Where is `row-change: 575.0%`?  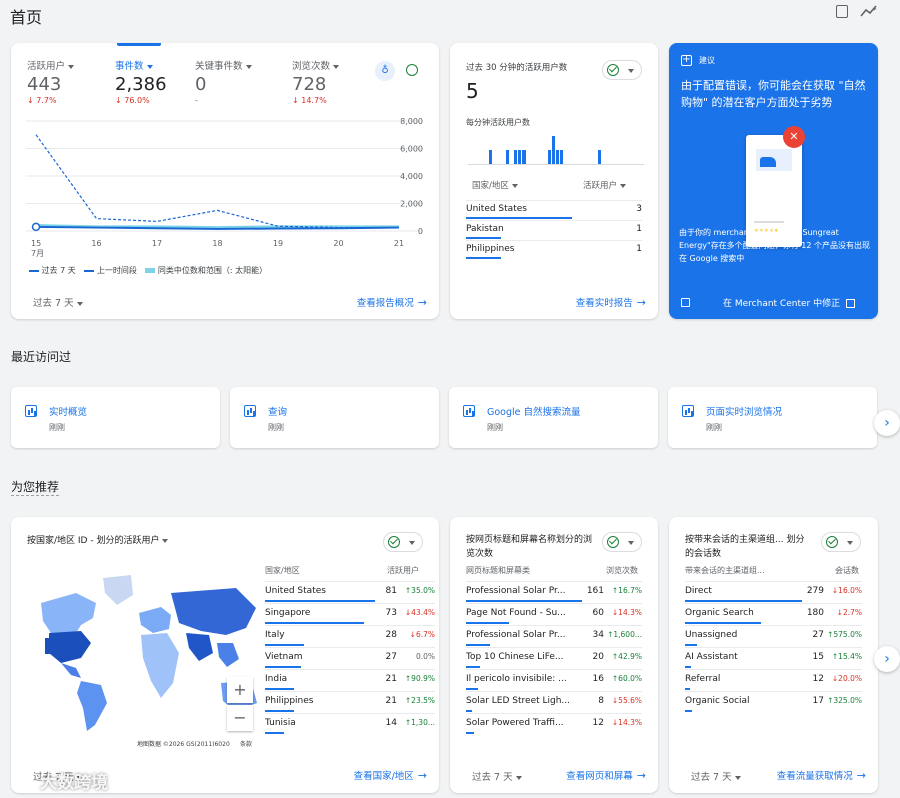
row-change: 575.0% is located at coordinates (847, 634).